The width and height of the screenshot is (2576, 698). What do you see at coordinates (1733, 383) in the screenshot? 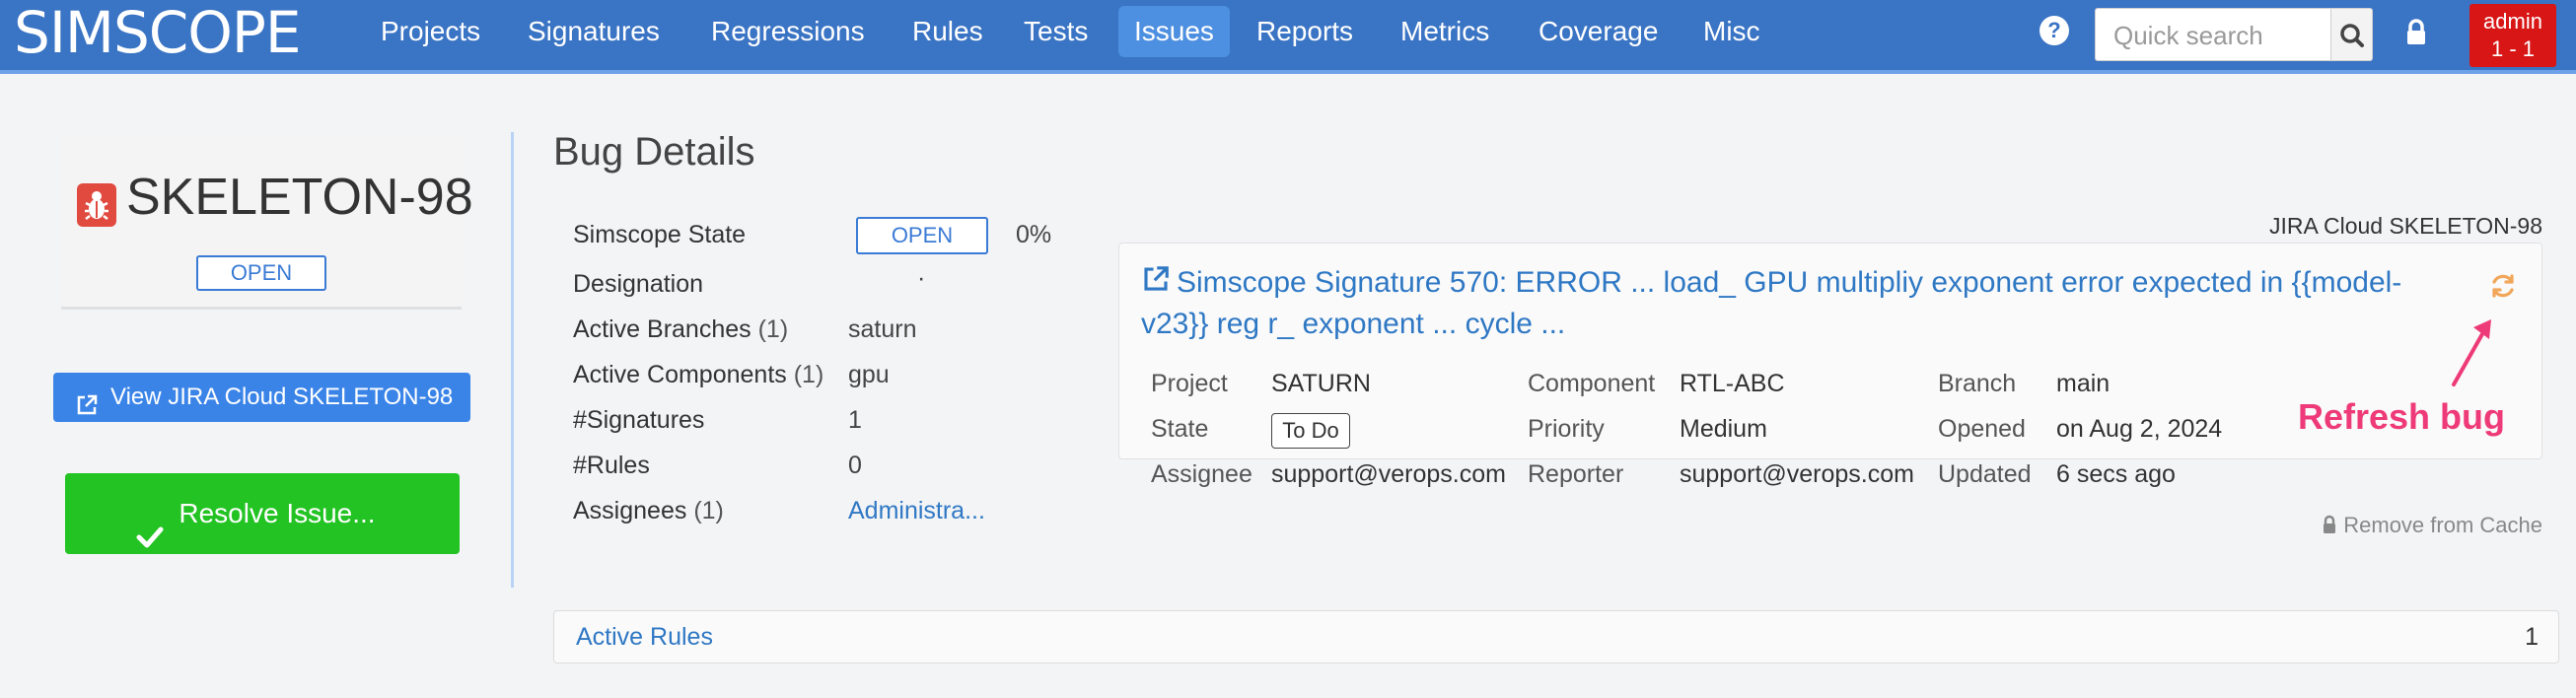
I see `component-value: RTL-ABC` at bounding box center [1733, 383].